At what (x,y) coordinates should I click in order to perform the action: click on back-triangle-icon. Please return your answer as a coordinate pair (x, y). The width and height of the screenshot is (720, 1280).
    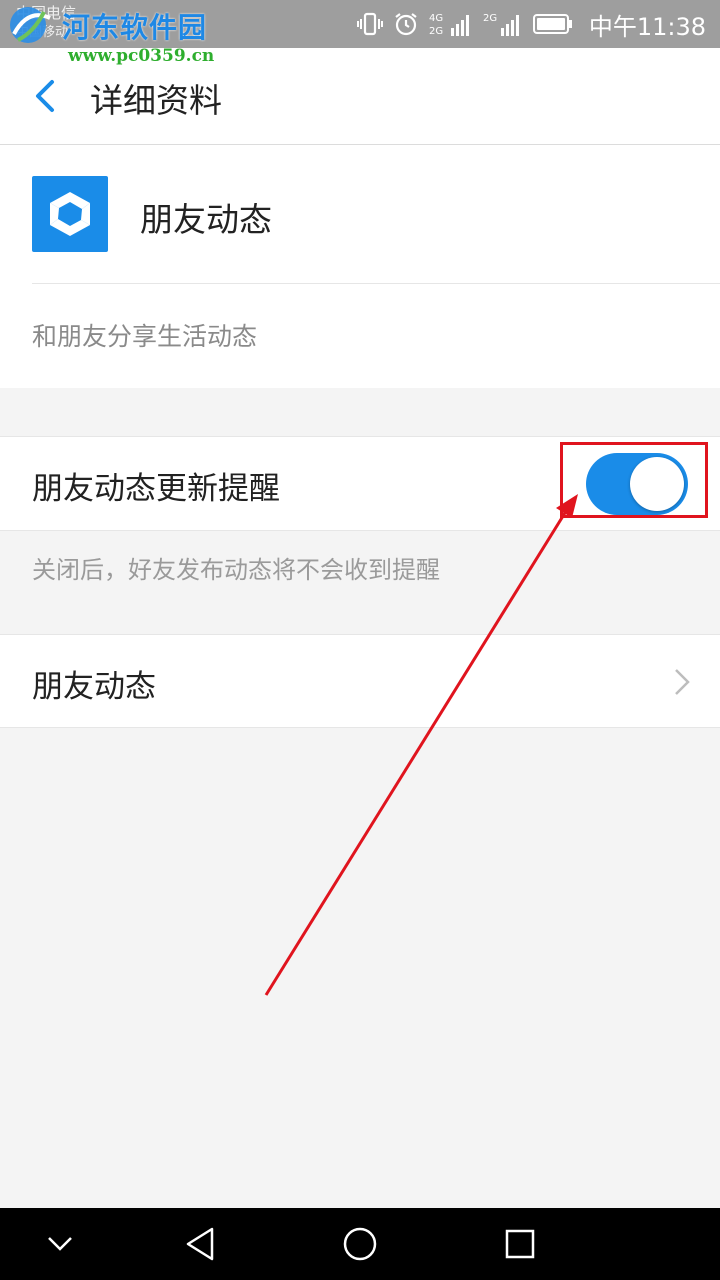
    Looking at the image, I should click on (200, 1244).